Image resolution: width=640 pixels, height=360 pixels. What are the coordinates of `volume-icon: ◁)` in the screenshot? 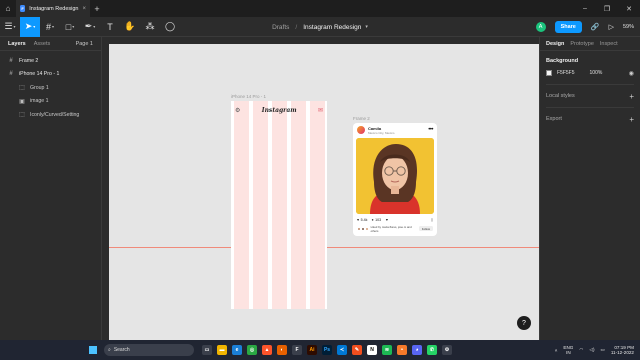 It's located at (591, 350).